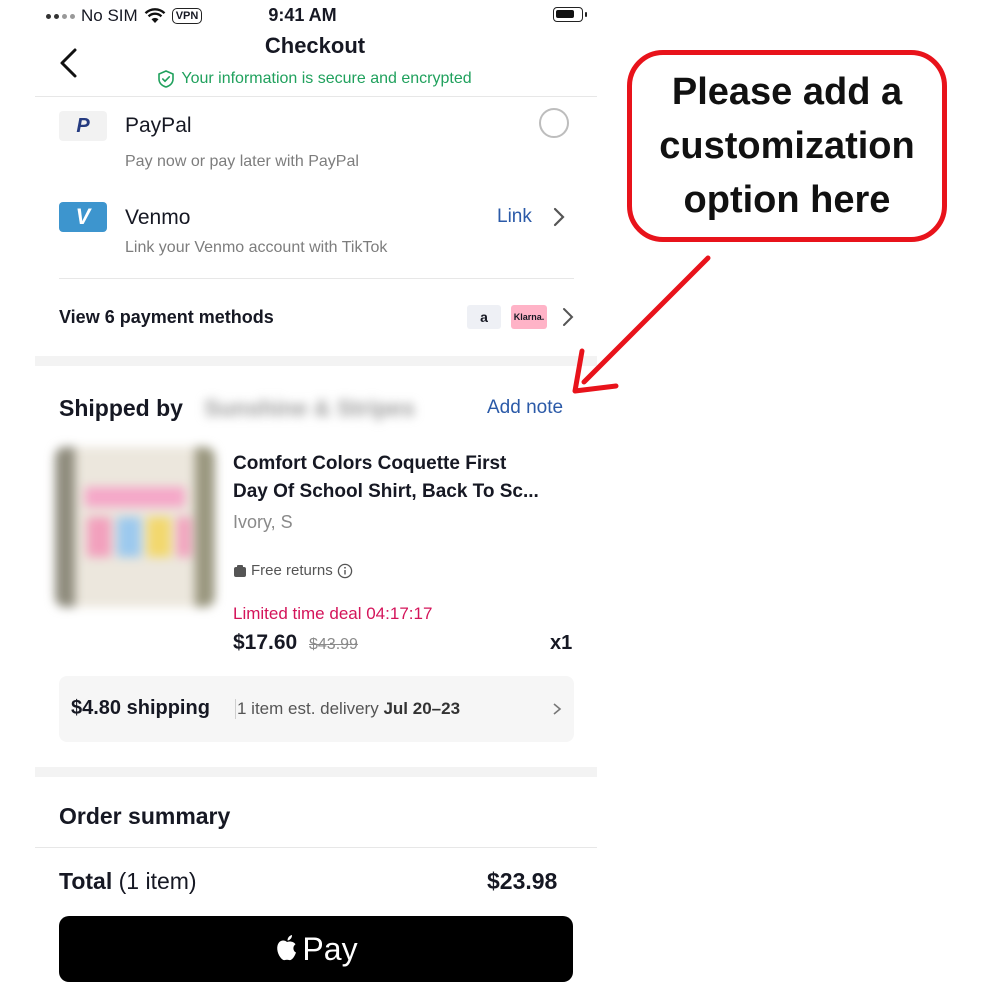 The width and height of the screenshot is (1000, 1000). I want to click on venmo-logo-icon: V, so click(83, 217).